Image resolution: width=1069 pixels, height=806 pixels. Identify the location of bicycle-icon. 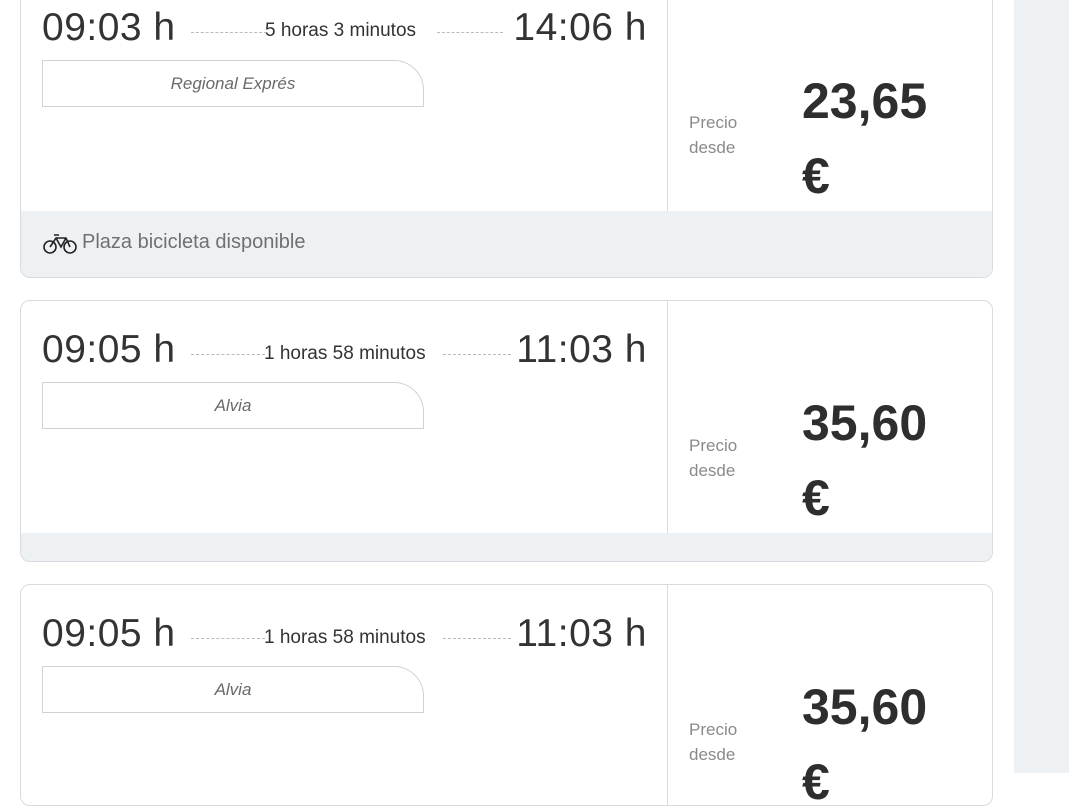
(60, 246).